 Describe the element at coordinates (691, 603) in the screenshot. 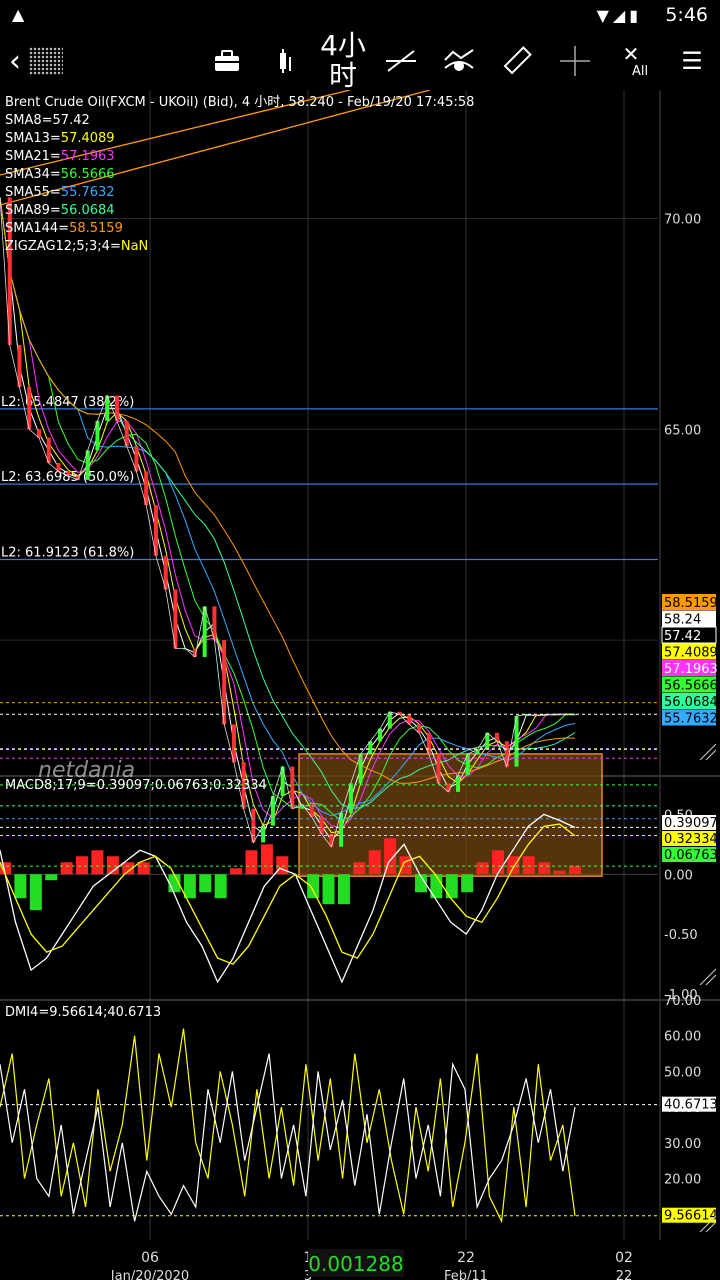

I see `price-tag-value: 58.5159` at that location.